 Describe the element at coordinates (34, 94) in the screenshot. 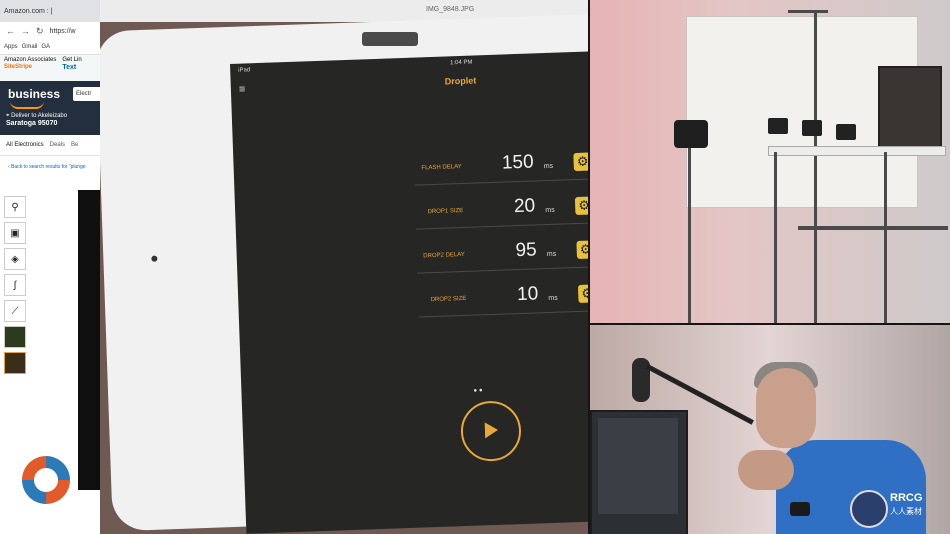

I see `amazon-business-logo: business` at that location.